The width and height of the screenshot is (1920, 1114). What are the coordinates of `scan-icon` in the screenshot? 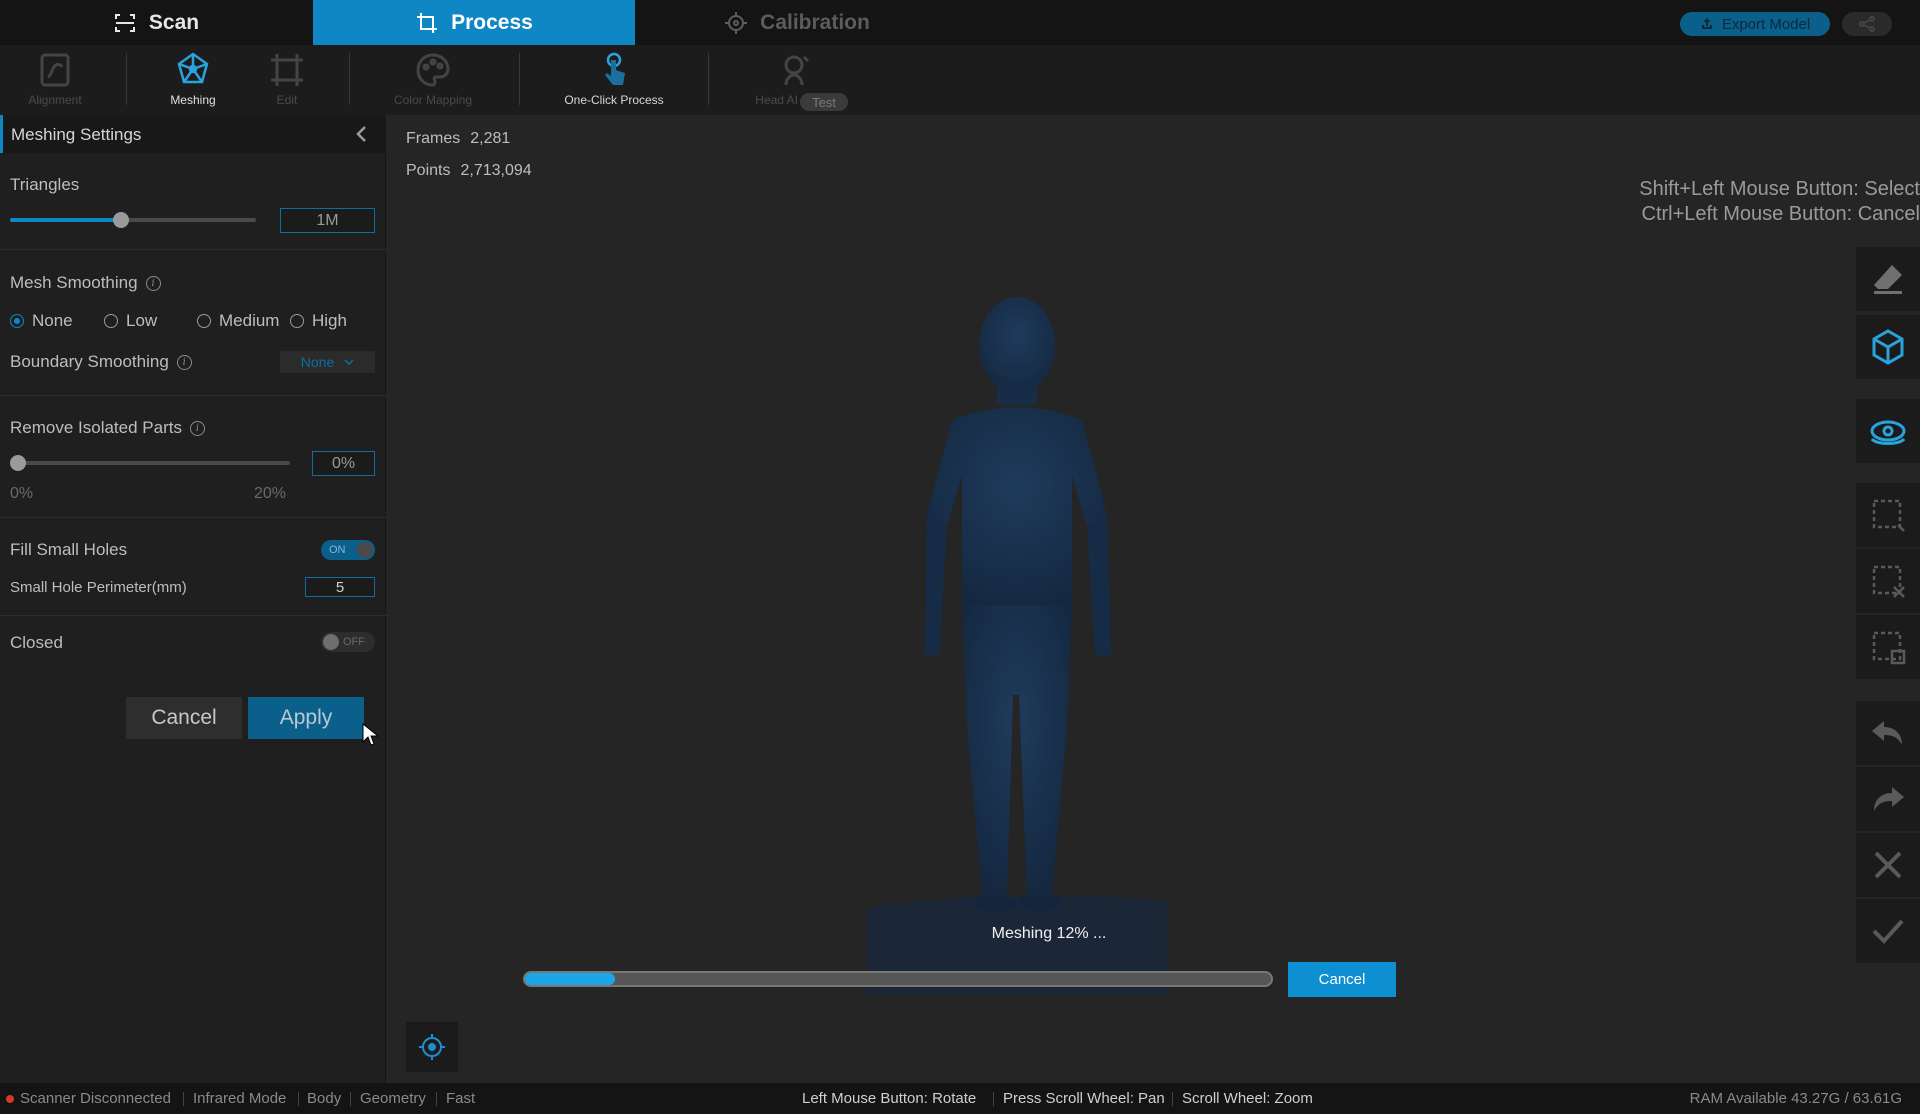 It's located at (124, 22).